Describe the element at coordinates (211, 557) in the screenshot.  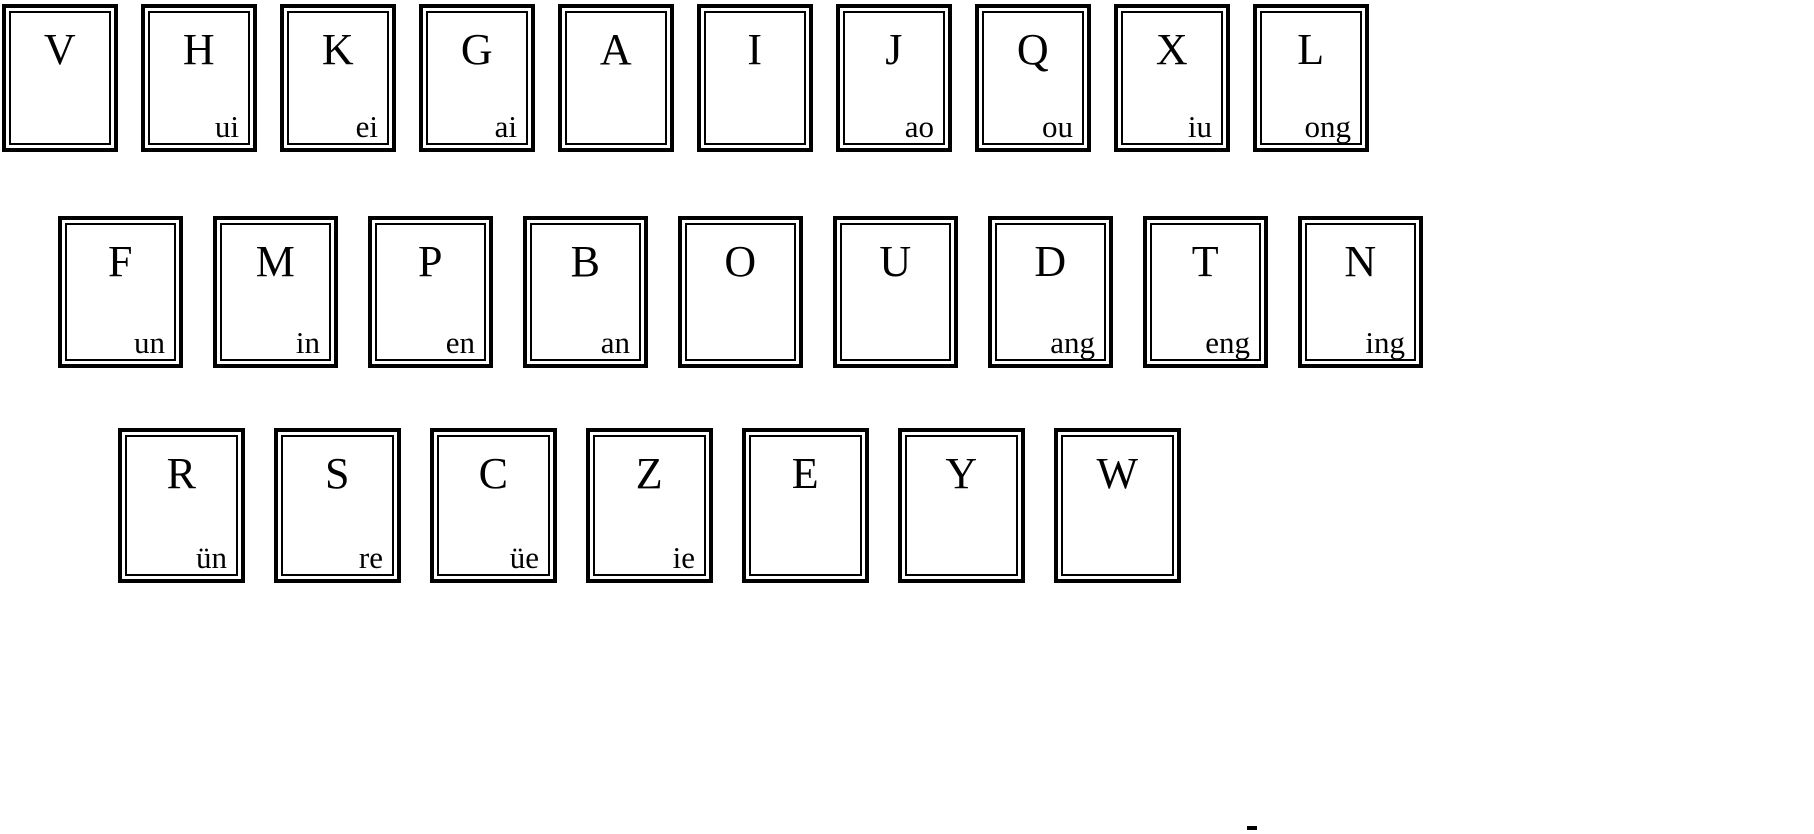
I see `key-sublabel: ün` at that location.